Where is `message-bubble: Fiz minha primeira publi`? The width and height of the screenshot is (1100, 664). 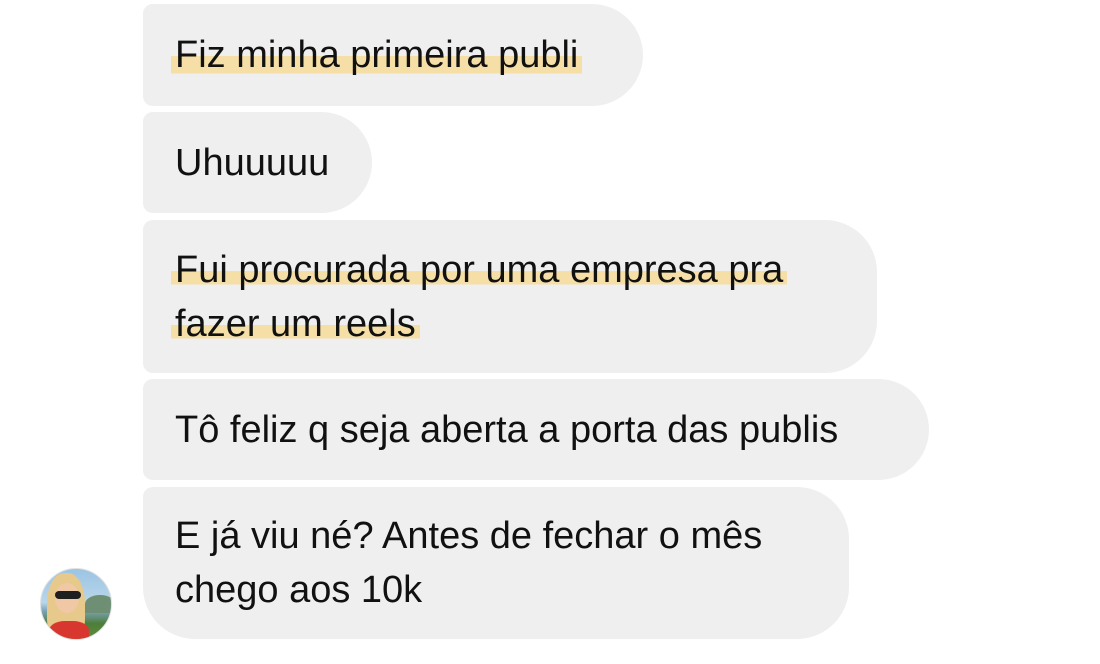
message-bubble: Fiz minha primeira publi is located at coordinates (393, 55).